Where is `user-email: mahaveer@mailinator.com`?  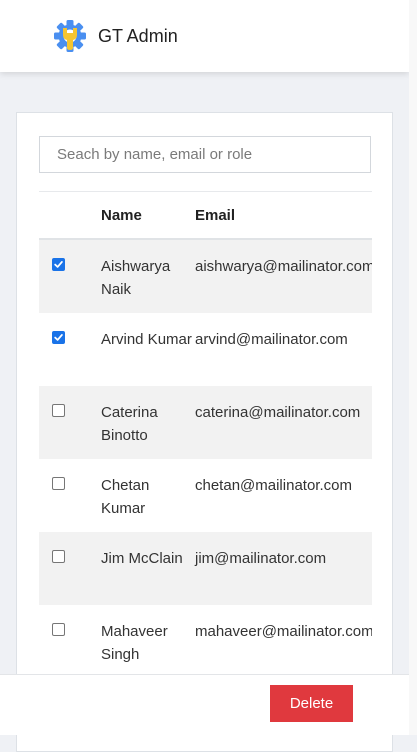
user-email: mahaveer@mailinator.com is located at coordinates (283, 631).